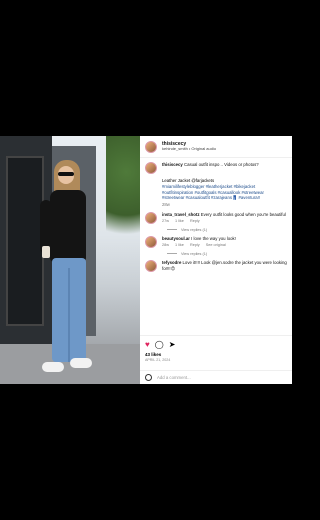 The height and width of the screenshot is (520, 320). Describe the element at coordinates (172, 344) in the screenshot. I see `share-icon: ➤` at that location.